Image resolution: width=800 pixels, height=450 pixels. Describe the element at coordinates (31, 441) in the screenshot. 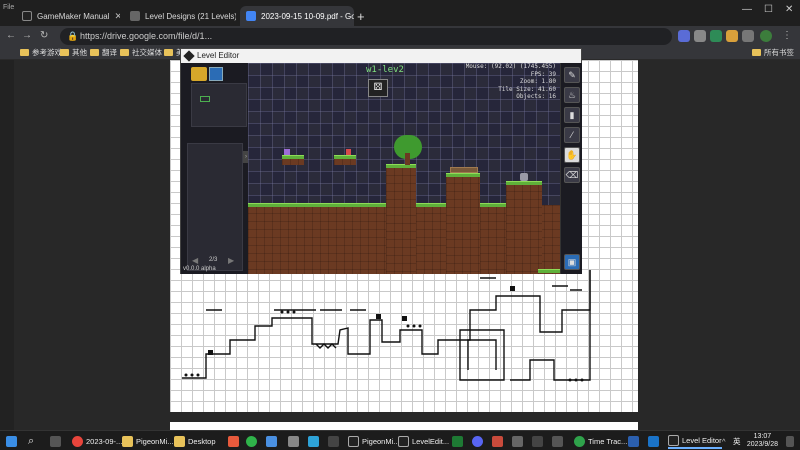

I see `search-icon: ⌕` at that location.